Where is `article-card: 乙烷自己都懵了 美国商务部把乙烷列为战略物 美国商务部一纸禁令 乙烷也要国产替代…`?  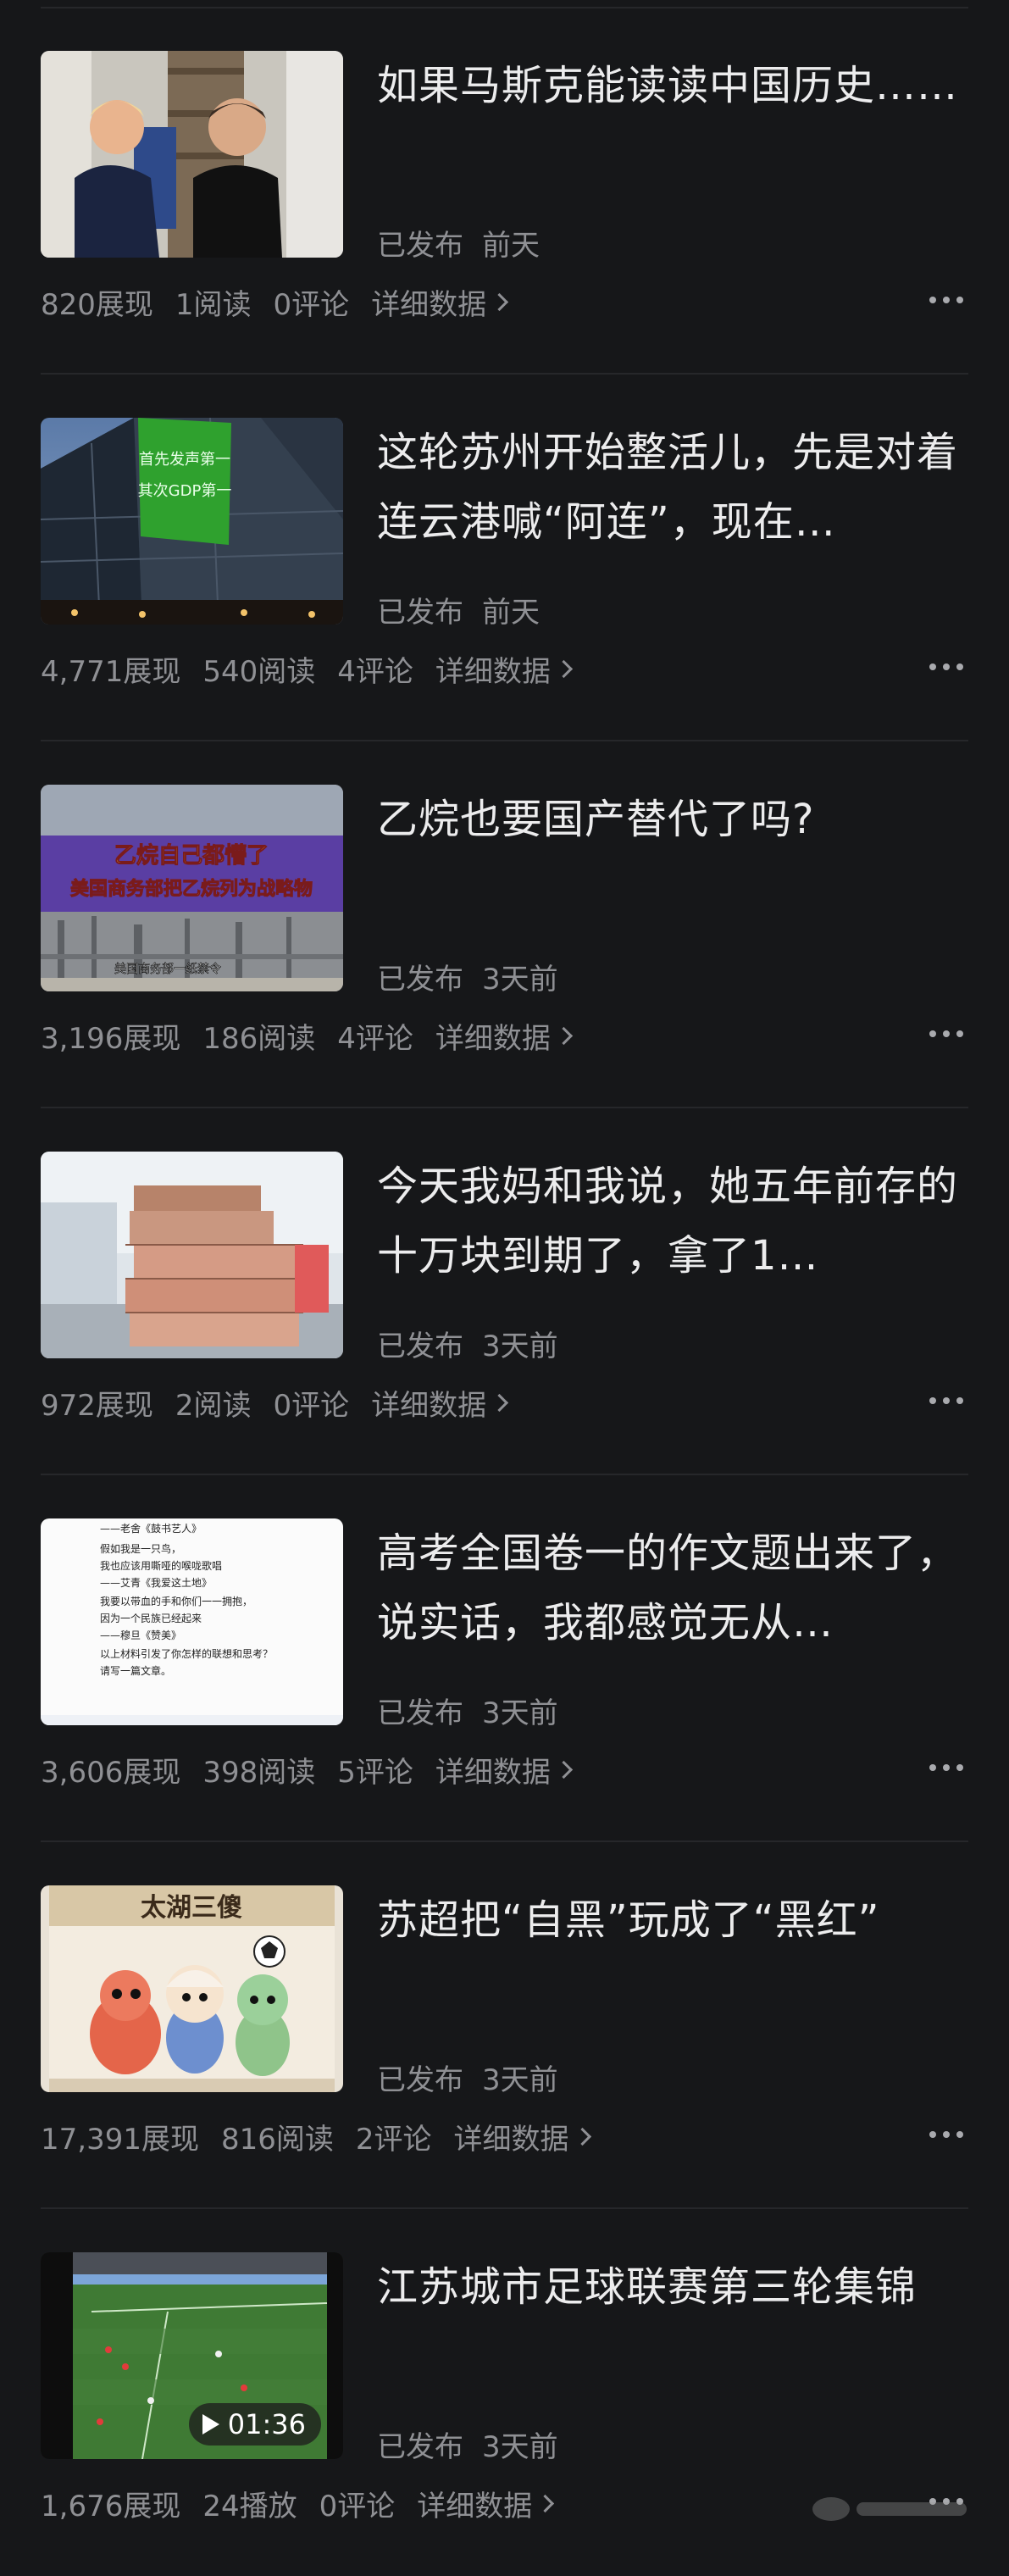
article-card: 乙烷自己都懵了 美国商务部把乙烷列为战略物 美国商务部一纸禁令 乙烷也要国产替代… is located at coordinates (504, 925).